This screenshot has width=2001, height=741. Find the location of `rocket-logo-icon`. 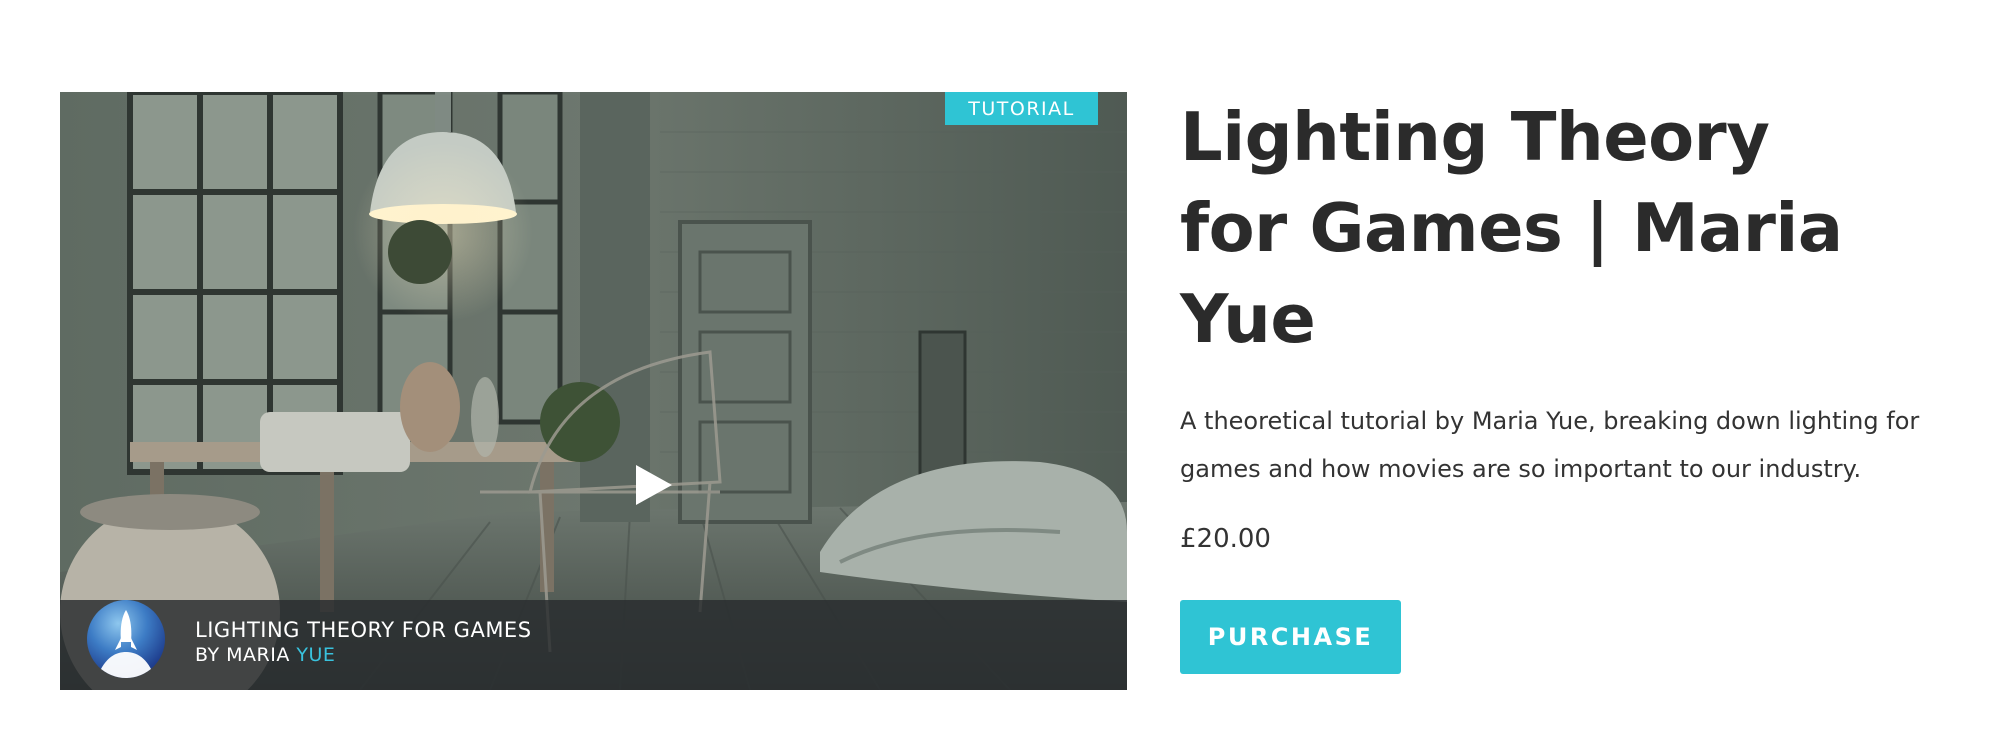

rocket-logo-icon is located at coordinates (126, 639).